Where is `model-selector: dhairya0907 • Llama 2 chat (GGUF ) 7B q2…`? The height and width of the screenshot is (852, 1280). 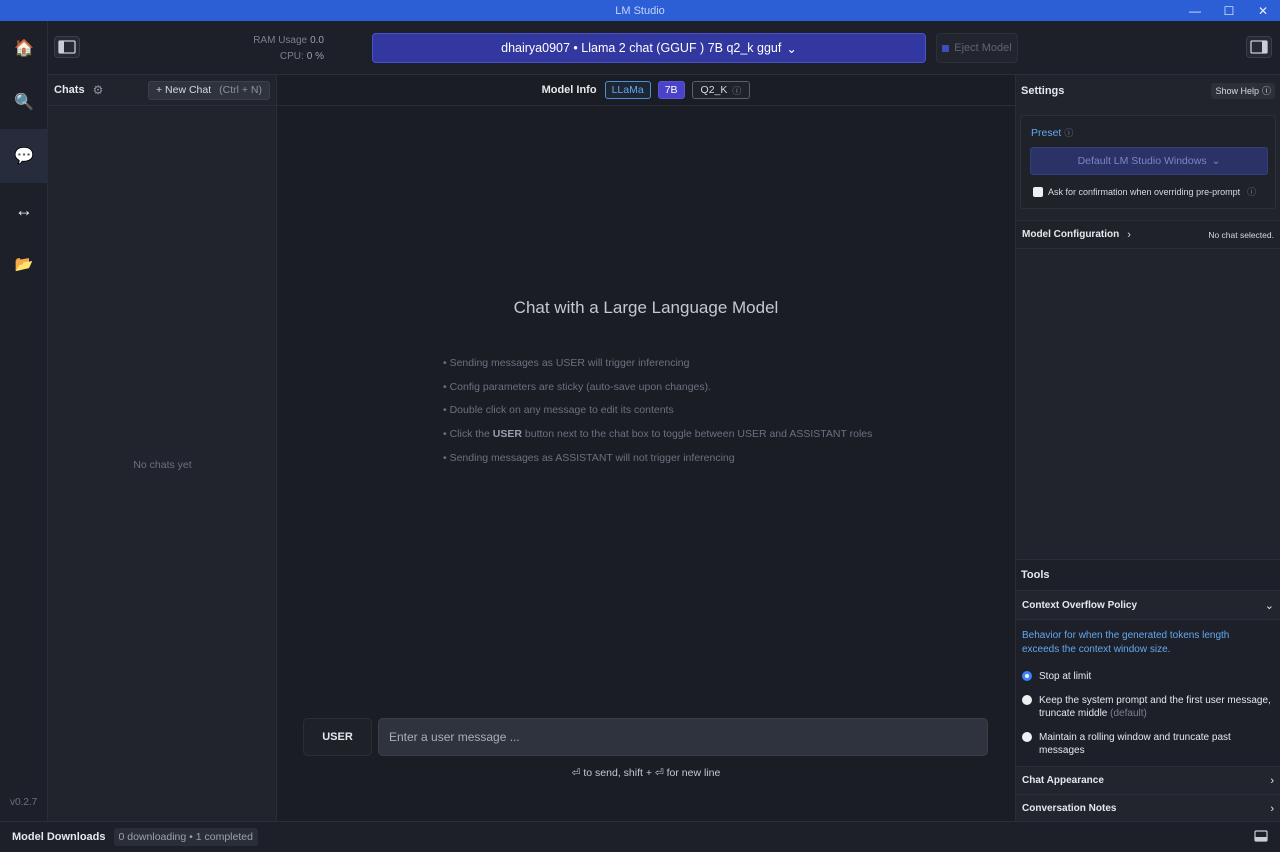
model-selector: dhairya0907 • Llama 2 chat (GGUF ) 7B q2… is located at coordinates (649, 48).